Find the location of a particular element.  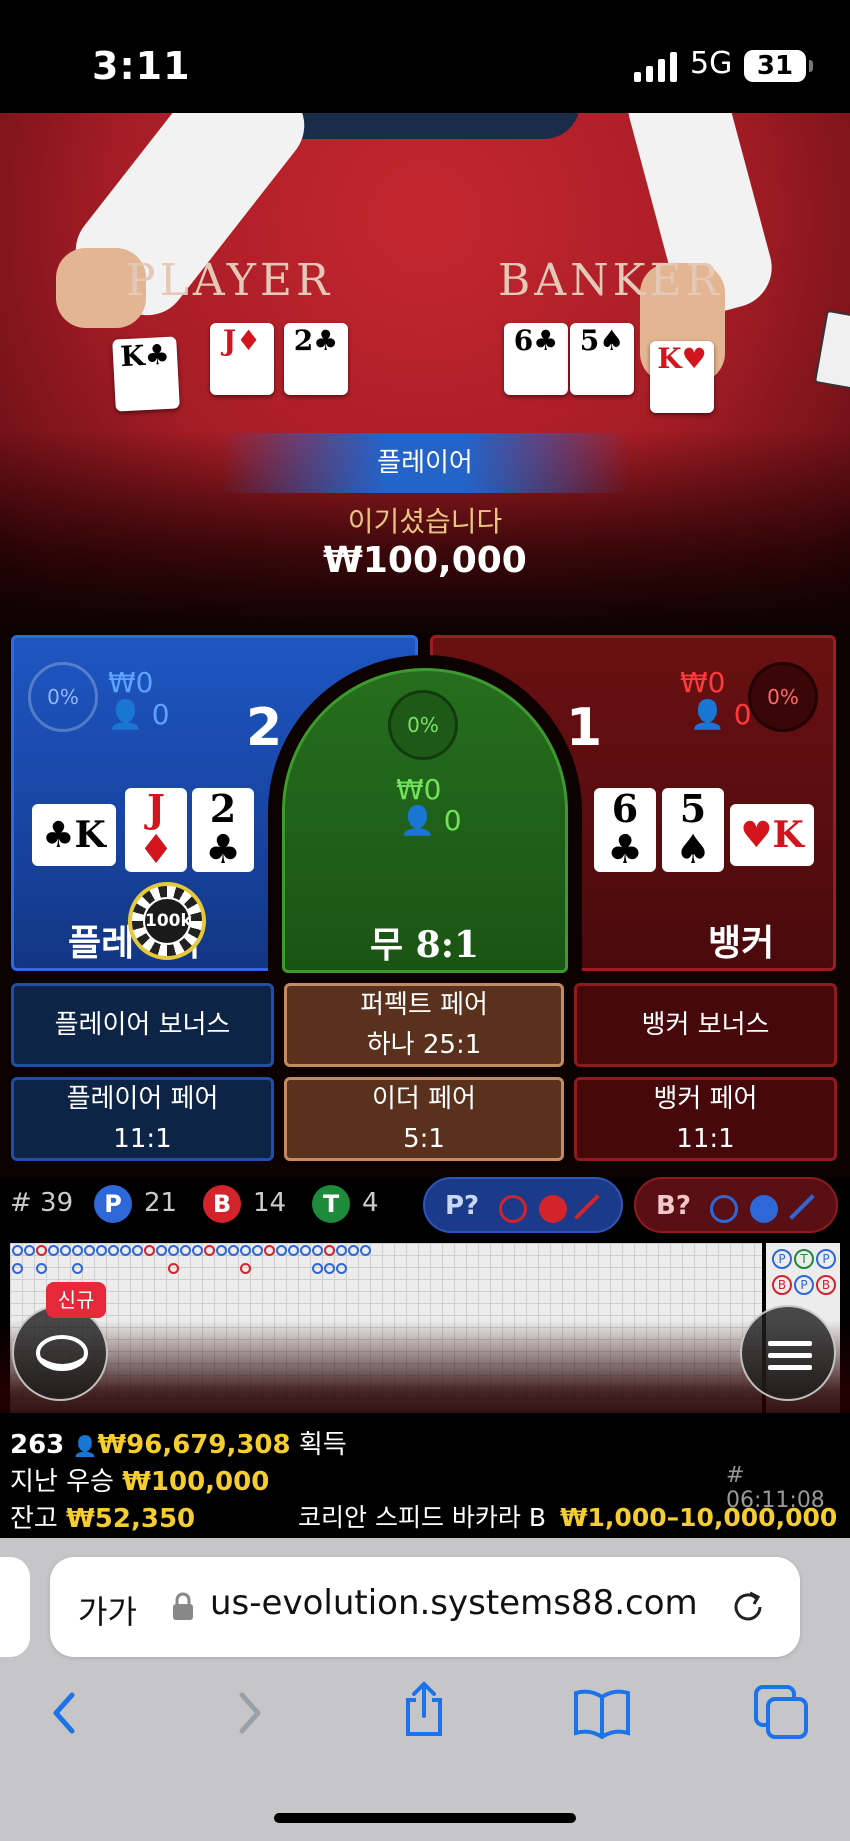

cell-signal-icon is located at coordinates (655, 67).